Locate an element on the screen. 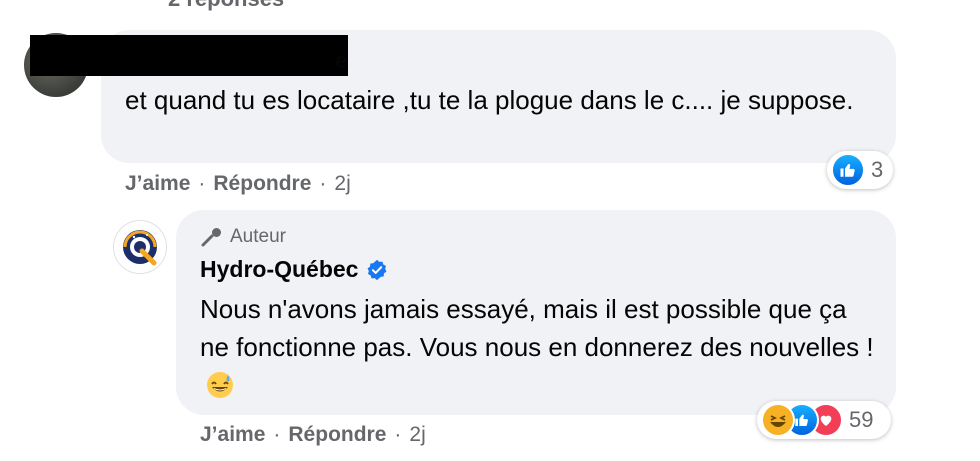 The image size is (980, 461). reaction-summary: 3 is located at coordinates (860, 170).